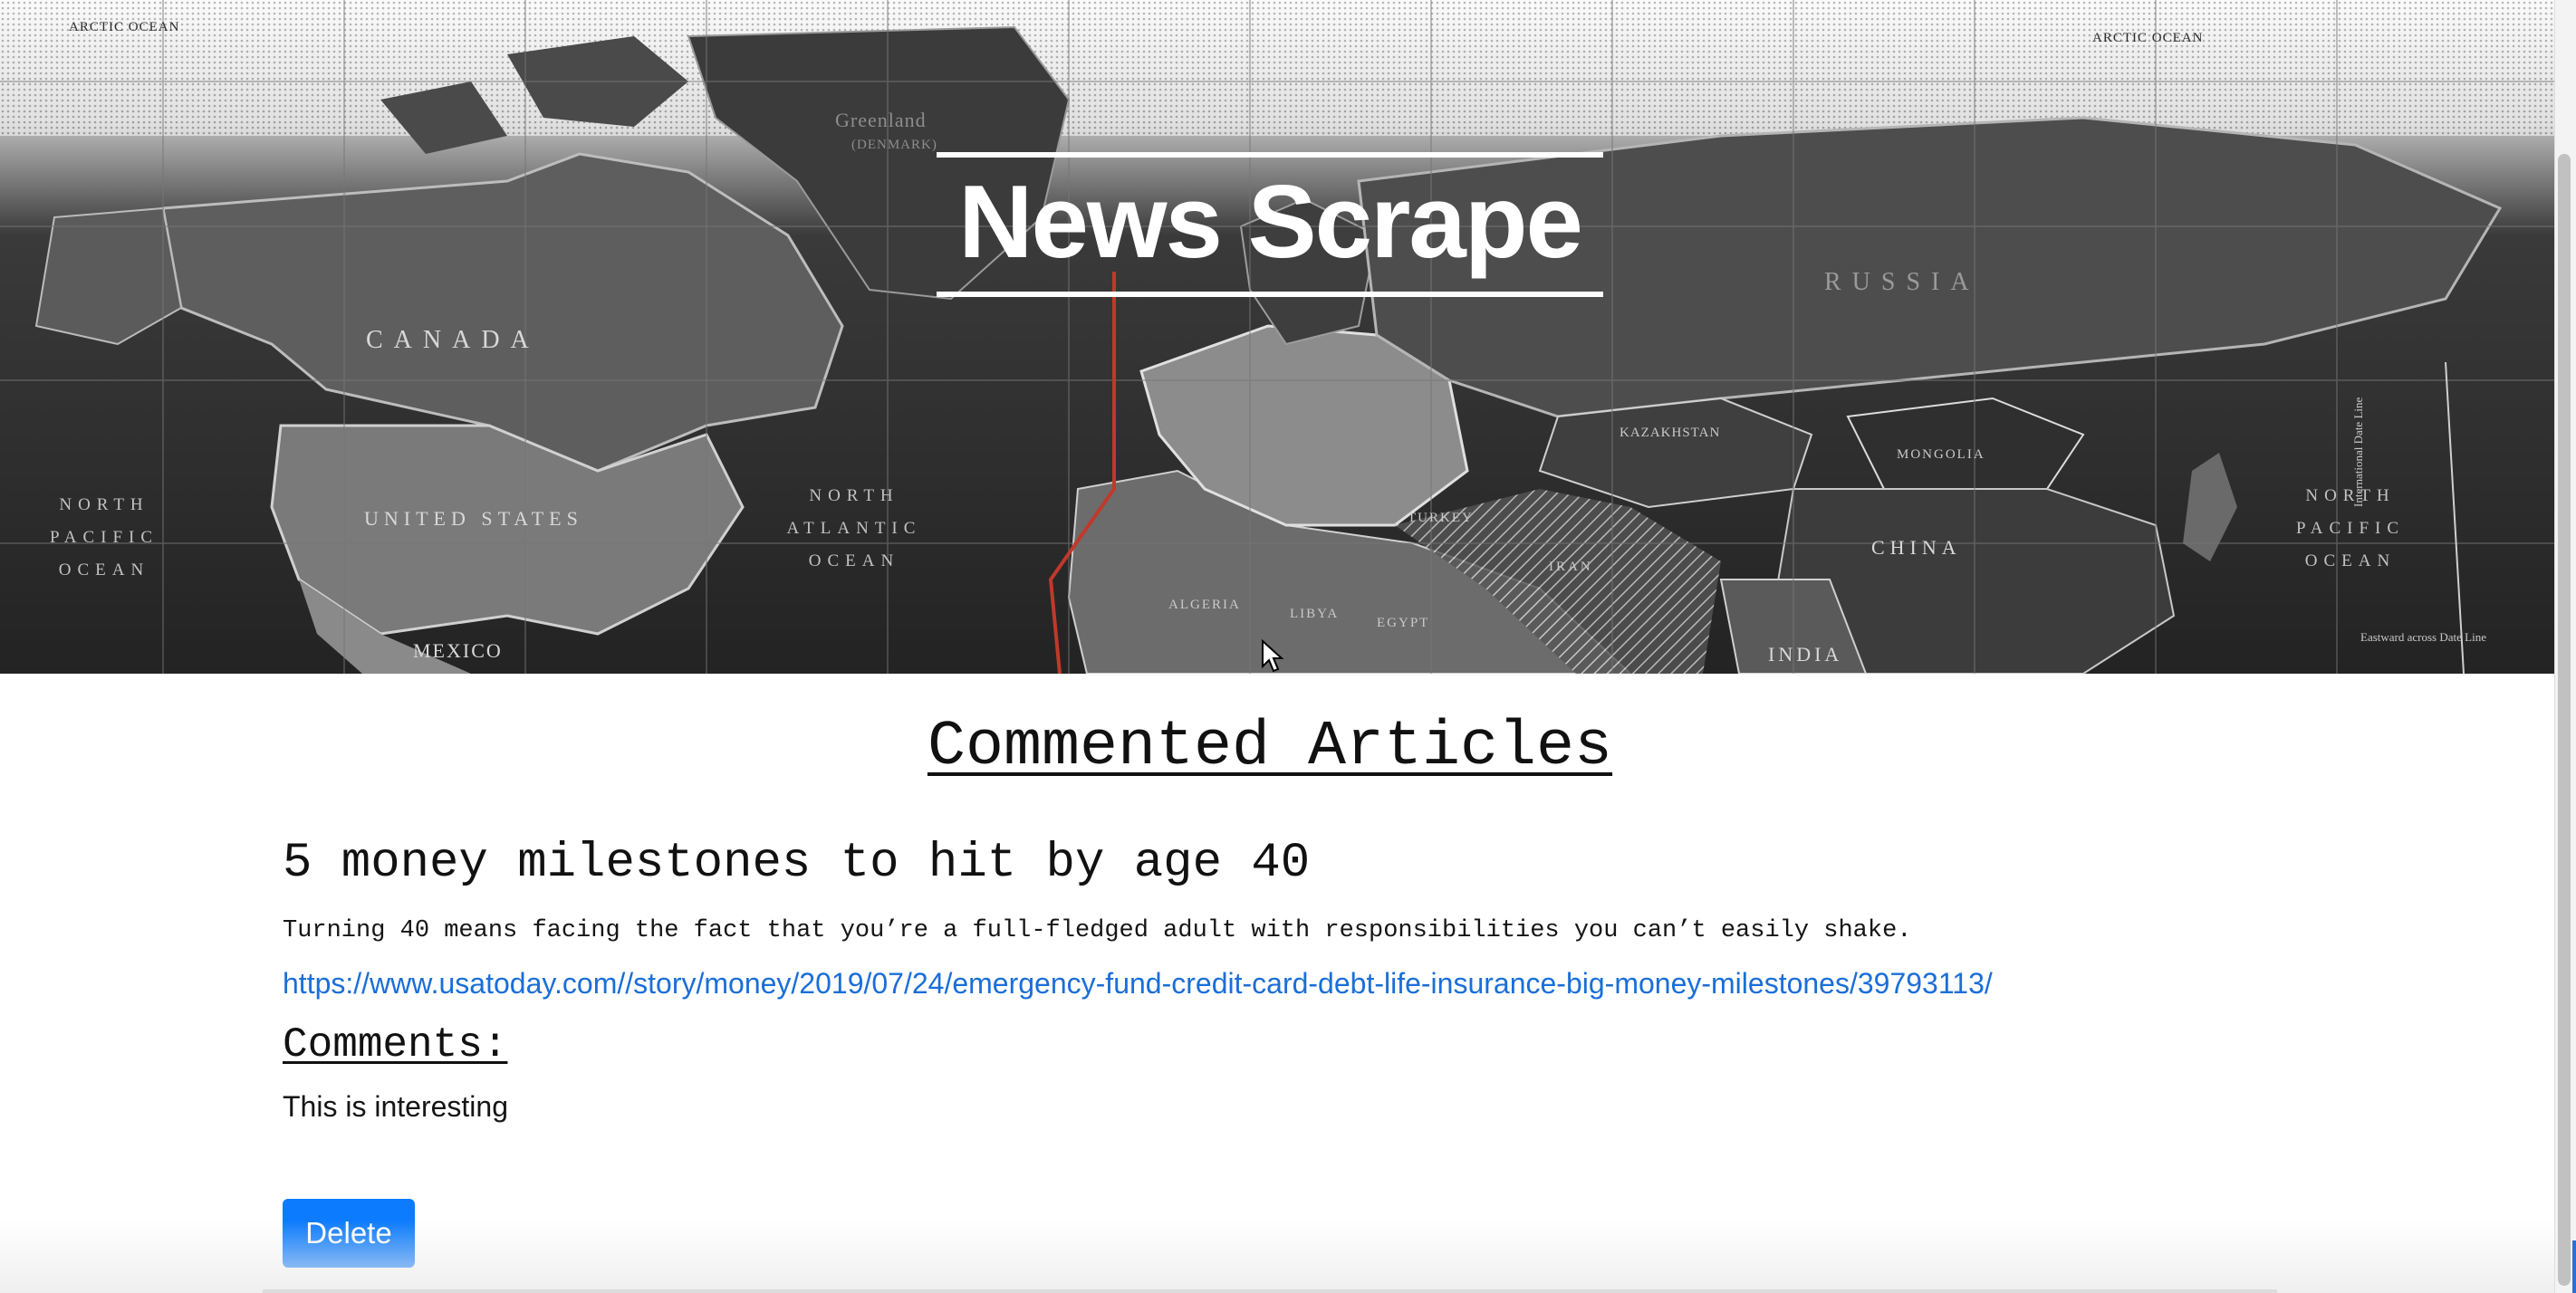  What do you see at coordinates (2350, 528) in the screenshot?
I see `map-label-north-pacific-right: NORTH PACIFIC OCEAN` at bounding box center [2350, 528].